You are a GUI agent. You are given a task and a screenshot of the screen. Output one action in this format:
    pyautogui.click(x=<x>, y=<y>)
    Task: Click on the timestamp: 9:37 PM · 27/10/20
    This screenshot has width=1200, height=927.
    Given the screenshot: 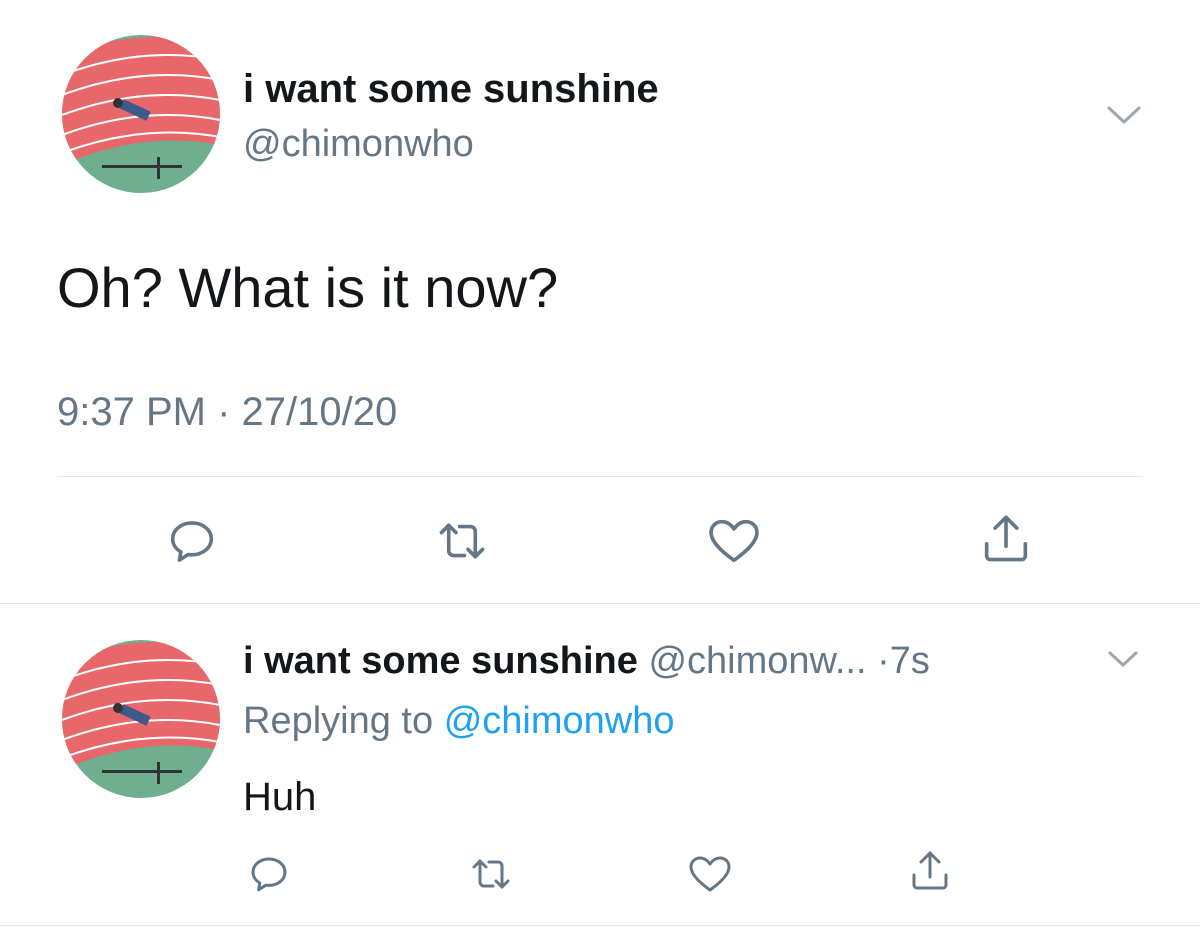 What is the action you would take?
    pyautogui.click(x=227, y=412)
    